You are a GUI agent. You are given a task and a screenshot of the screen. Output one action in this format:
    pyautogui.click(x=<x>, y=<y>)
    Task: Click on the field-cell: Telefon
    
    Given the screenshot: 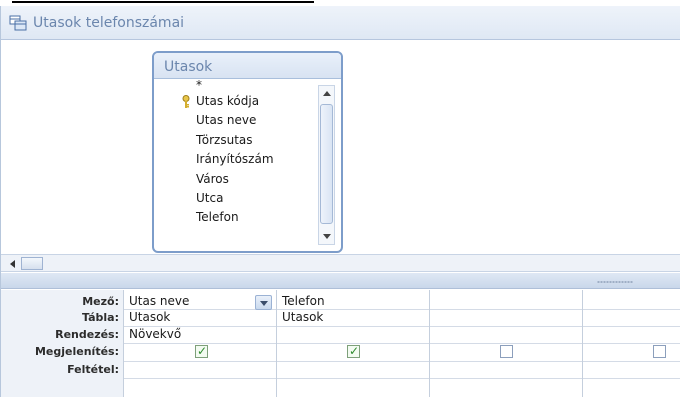 What is the action you would take?
    pyautogui.click(x=303, y=301)
    